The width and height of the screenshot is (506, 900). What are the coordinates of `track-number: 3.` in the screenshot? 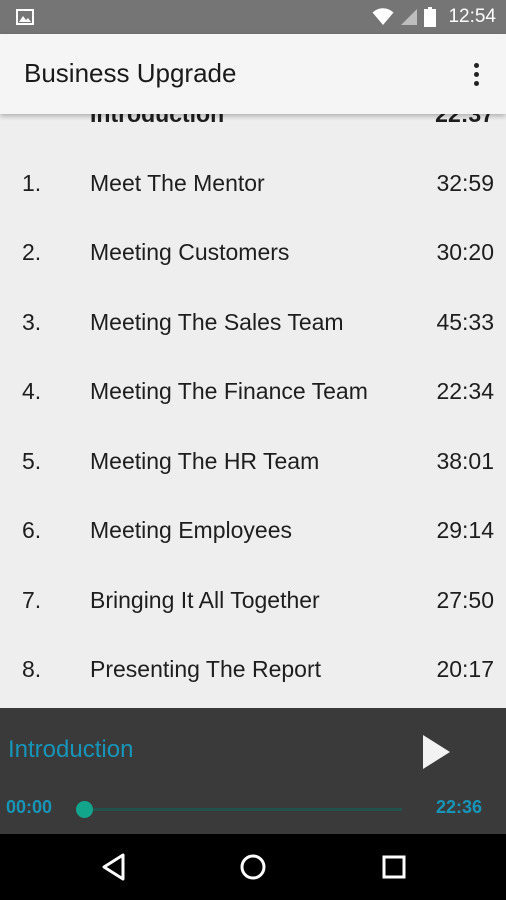 It's located at (32, 322).